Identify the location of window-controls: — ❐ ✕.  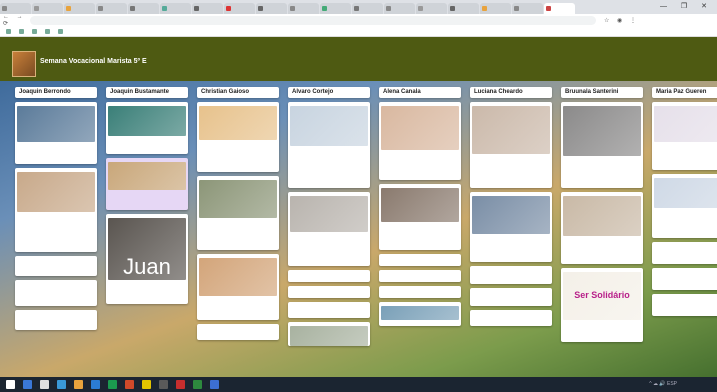
(686, 6).